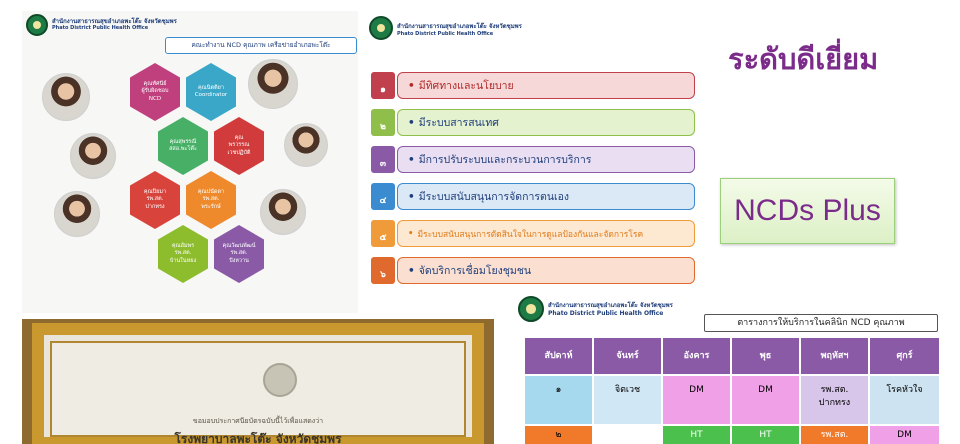  What do you see at coordinates (458, 123) in the screenshot?
I see `component-label: มีระบบสารสนเทศ` at bounding box center [458, 123].